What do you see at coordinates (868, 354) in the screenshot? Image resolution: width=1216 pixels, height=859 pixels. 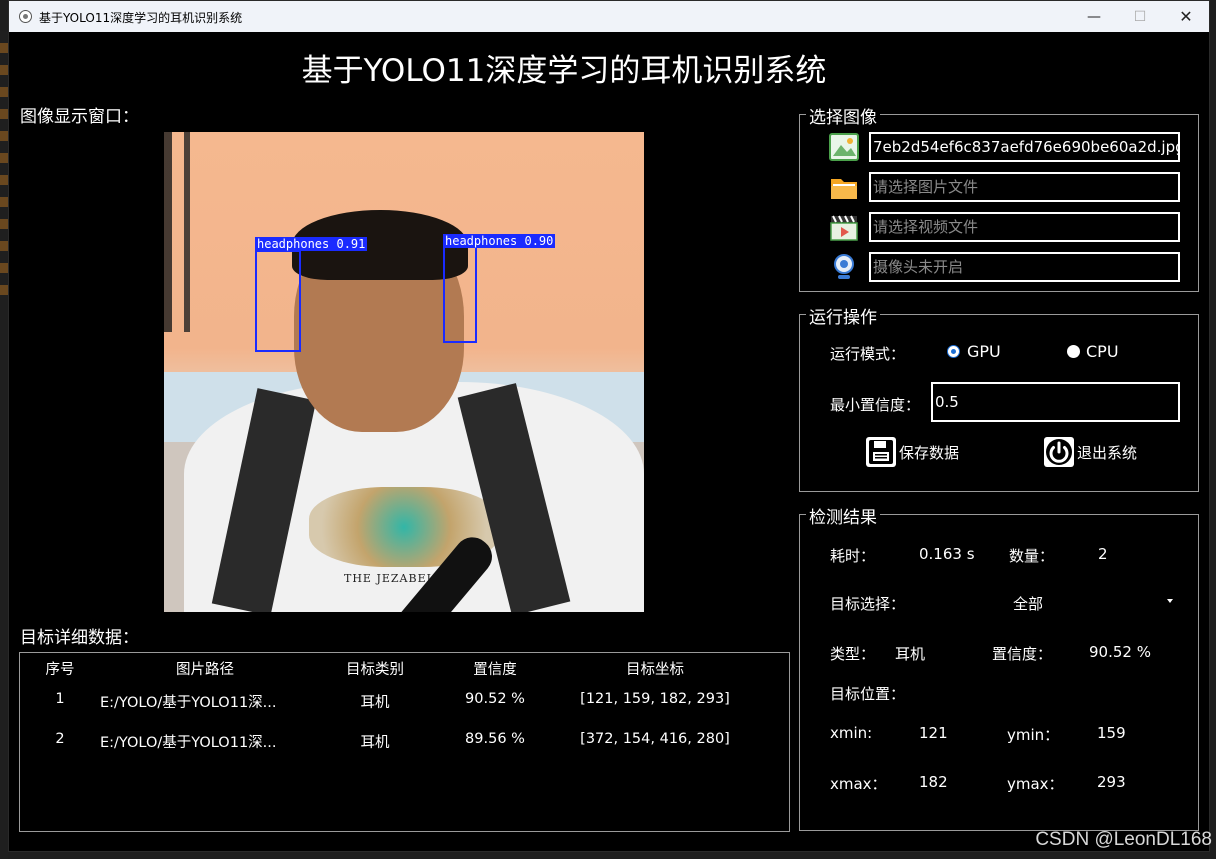 I see `run-mode-label: 运行模式：` at bounding box center [868, 354].